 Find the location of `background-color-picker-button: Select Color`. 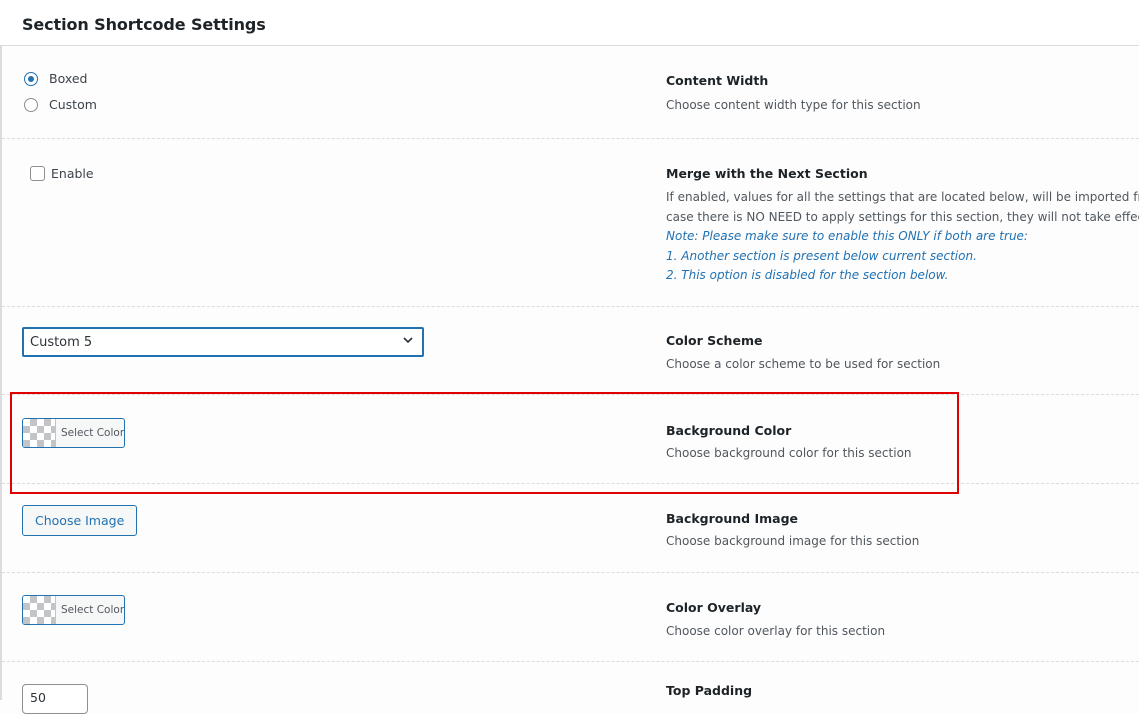

background-color-picker-button: Select Color is located at coordinates (73, 433).